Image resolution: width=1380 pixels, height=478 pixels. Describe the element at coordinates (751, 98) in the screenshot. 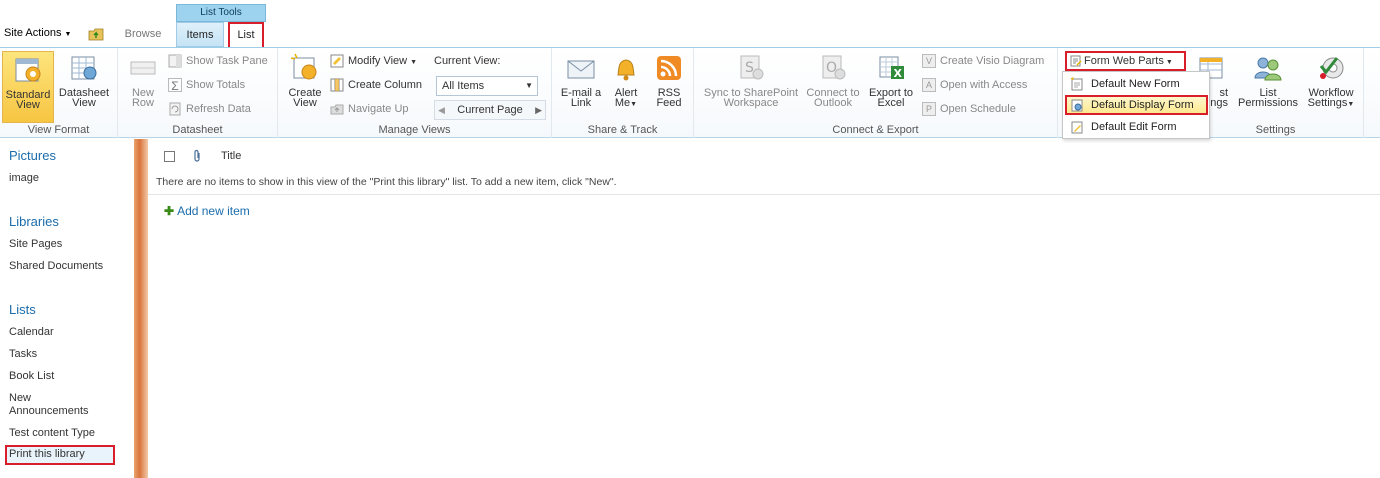

I see `sync-sharepoint-label: Sync to SharePoint Workspace` at that location.